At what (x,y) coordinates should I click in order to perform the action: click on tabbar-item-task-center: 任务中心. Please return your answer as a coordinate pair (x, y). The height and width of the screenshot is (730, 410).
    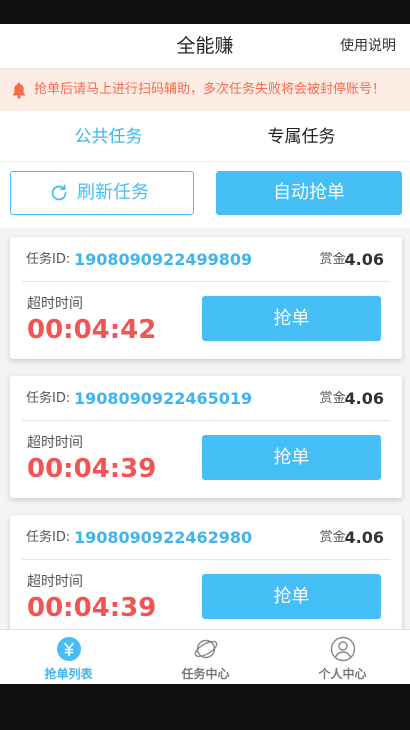
    Looking at the image, I should click on (205, 657).